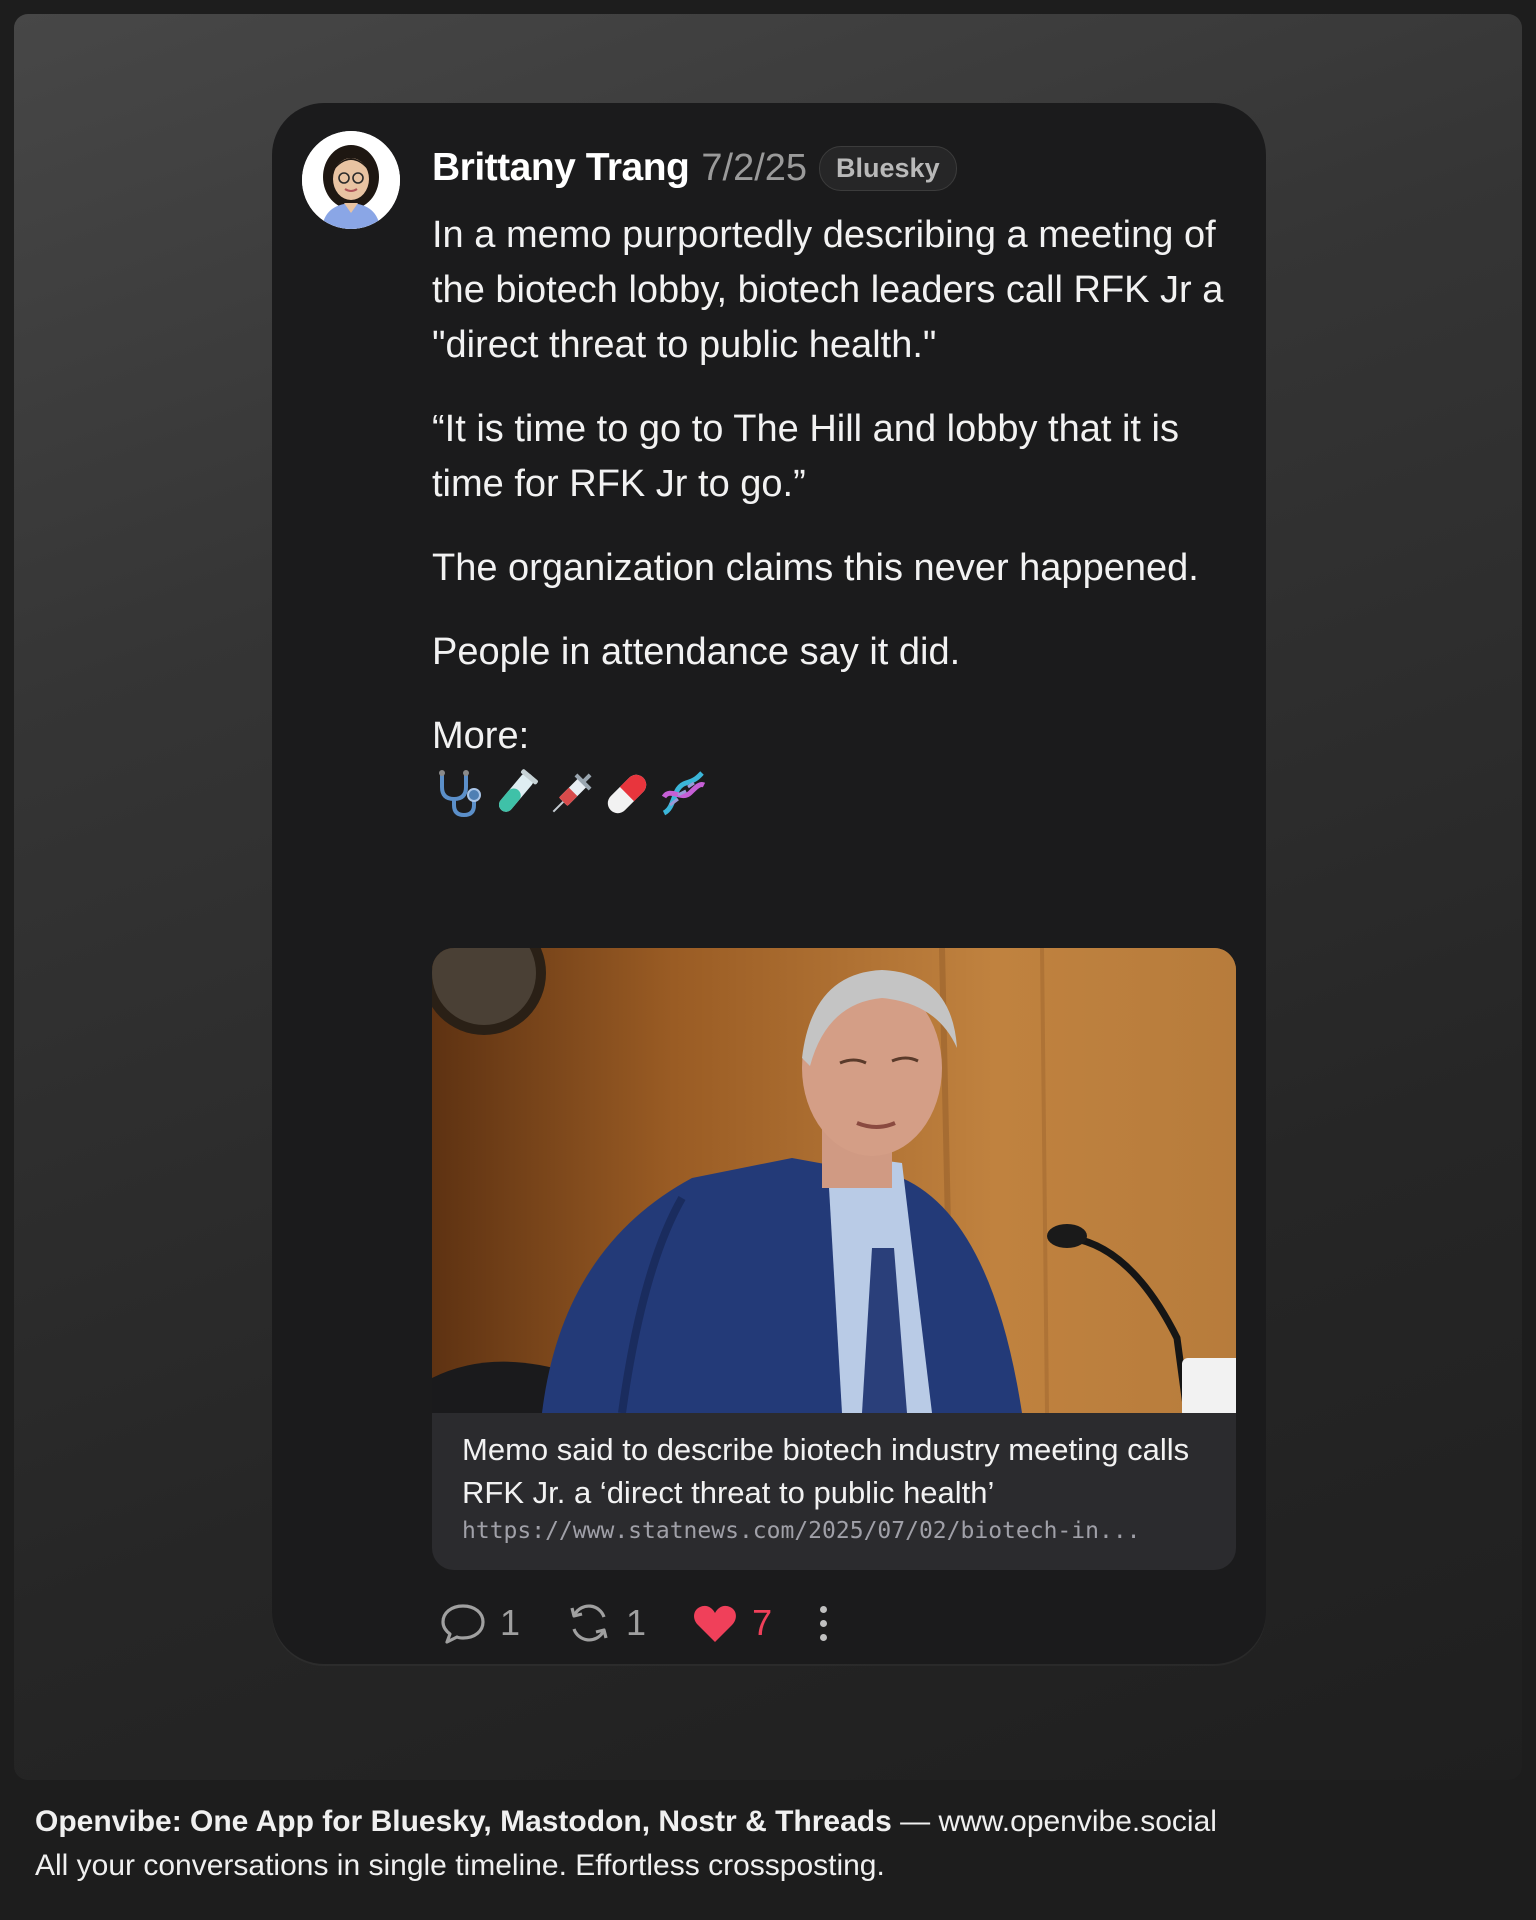 The width and height of the screenshot is (1536, 1920). What do you see at coordinates (837, 794) in the screenshot?
I see `emoji-row` at bounding box center [837, 794].